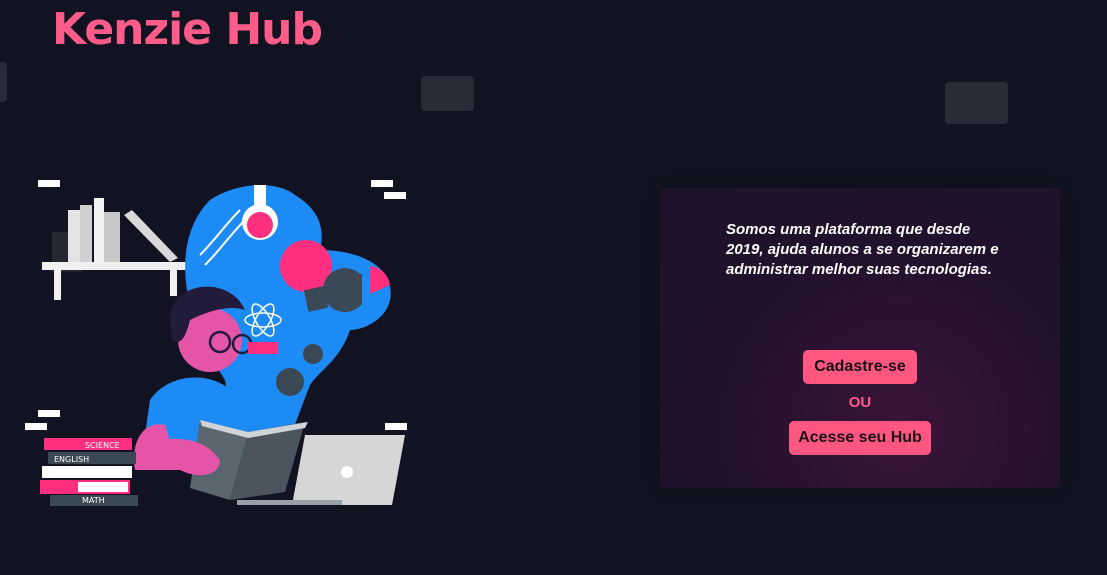 This screenshot has height=575, width=1107. Describe the element at coordinates (71, 459) in the screenshot. I see `book-label-english: ENGLISH` at that location.